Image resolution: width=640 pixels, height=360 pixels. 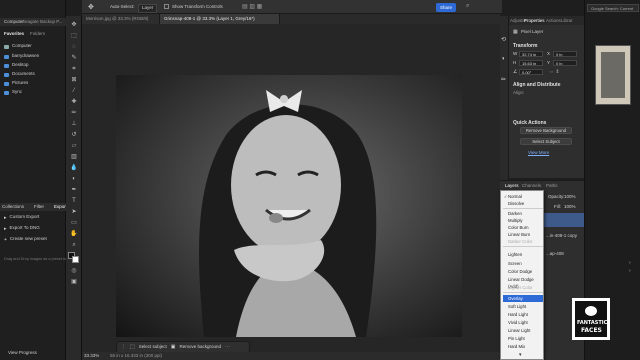 What do you see at coordinates (74, 124) in the screenshot?
I see `clone-stamp-icon: ⊥` at bounding box center [74, 124].